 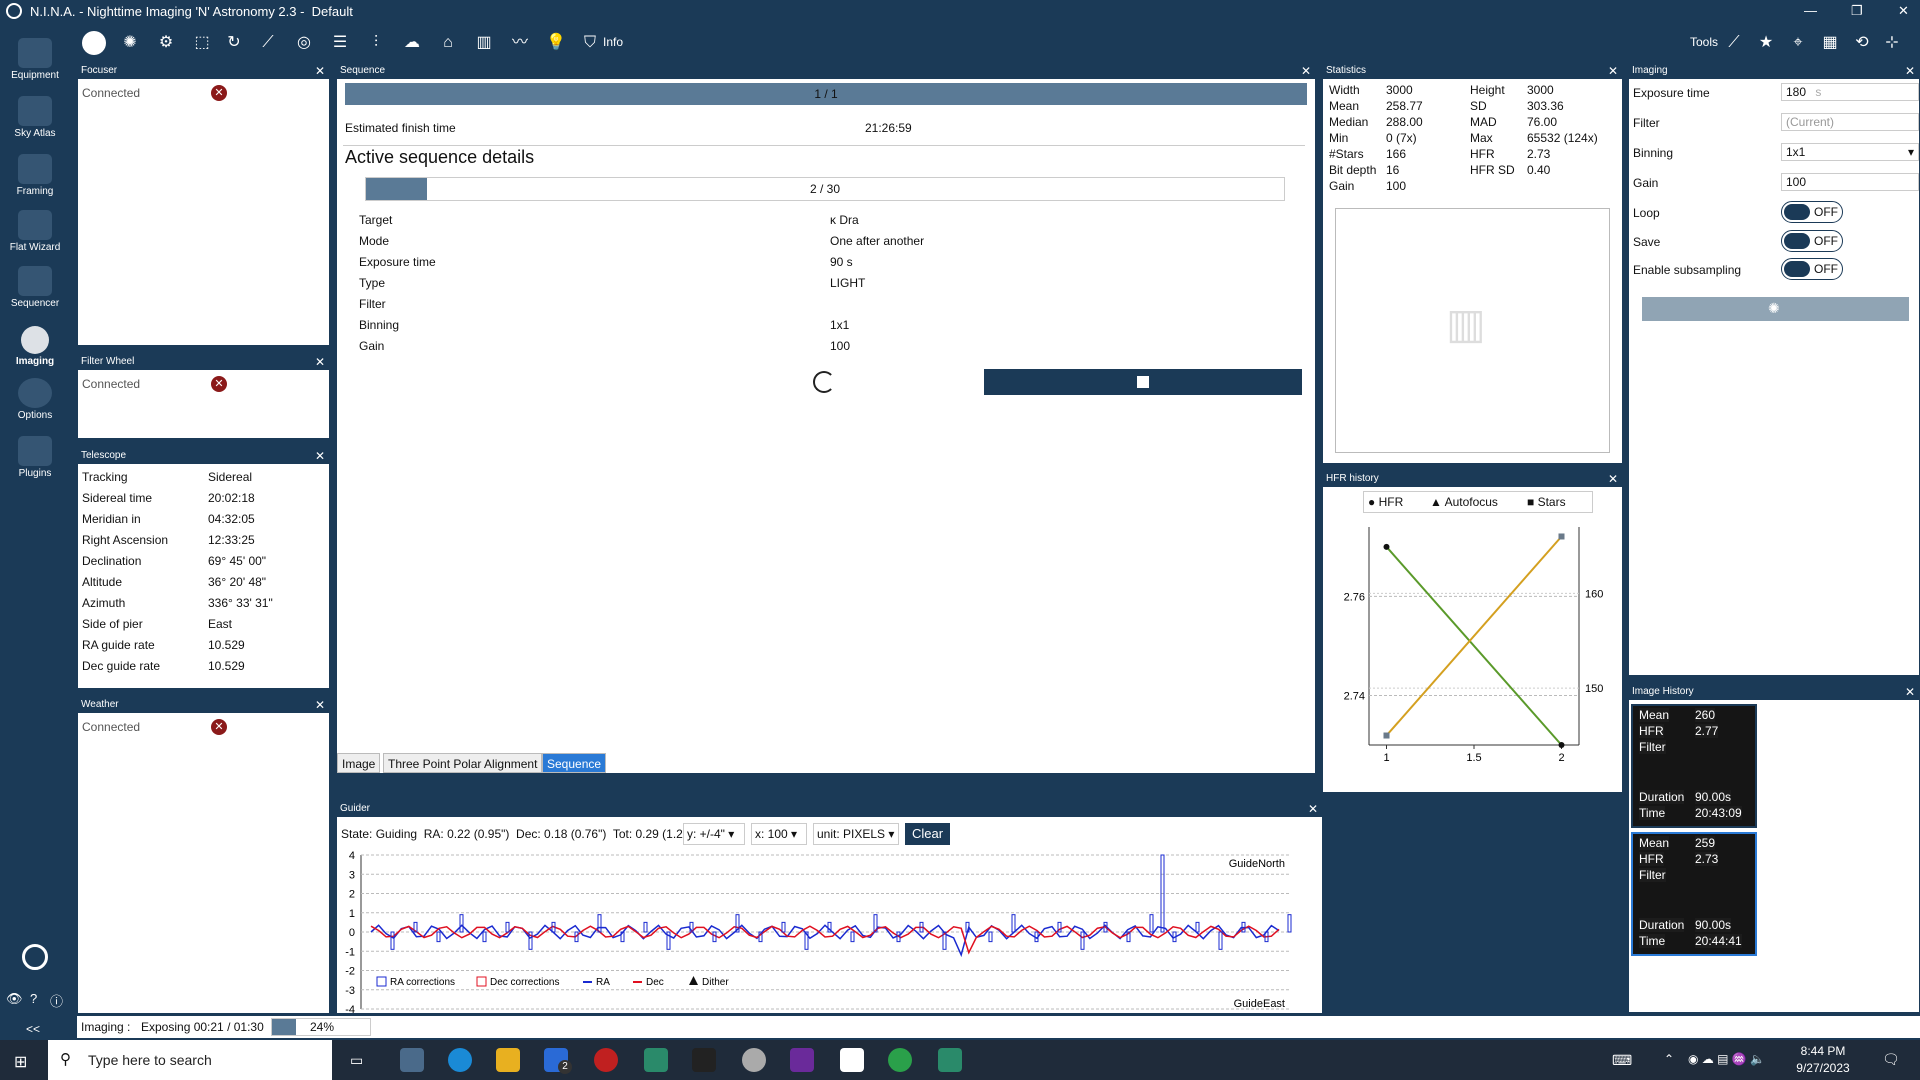 I want to click on tab-sequence: Sequence, so click(x=574, y=763).